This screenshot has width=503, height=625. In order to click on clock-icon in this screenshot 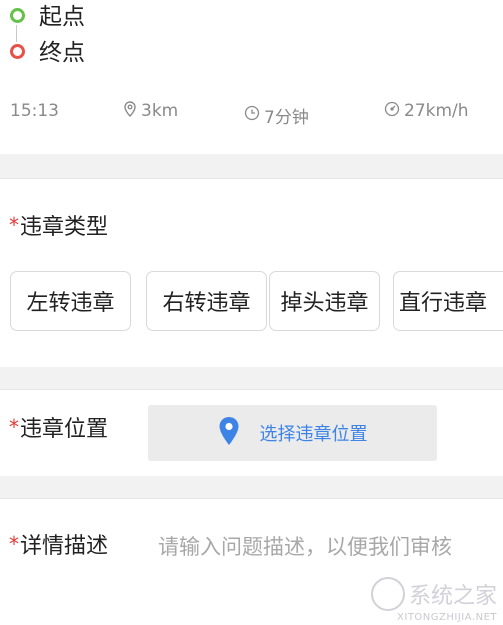, I will do `click(254, 115)`.